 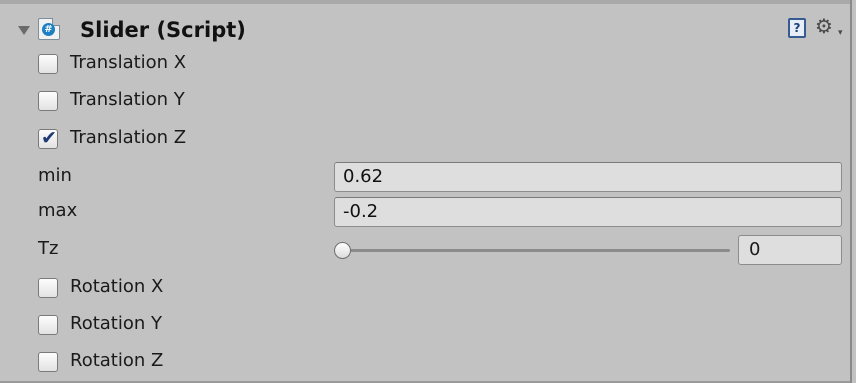 What do you see at coordinates (128, 62) in the screenshot?
I see `translation-x-label: Translation X` at bounding box center [128, 62].